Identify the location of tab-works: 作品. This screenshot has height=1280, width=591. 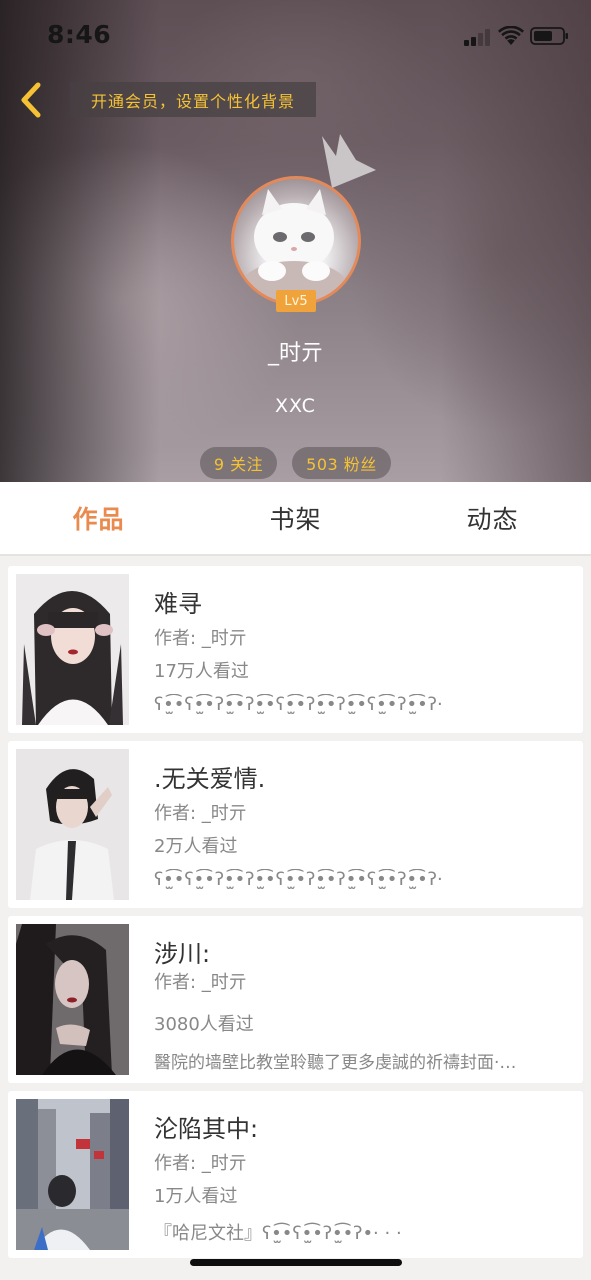
(98, 518).